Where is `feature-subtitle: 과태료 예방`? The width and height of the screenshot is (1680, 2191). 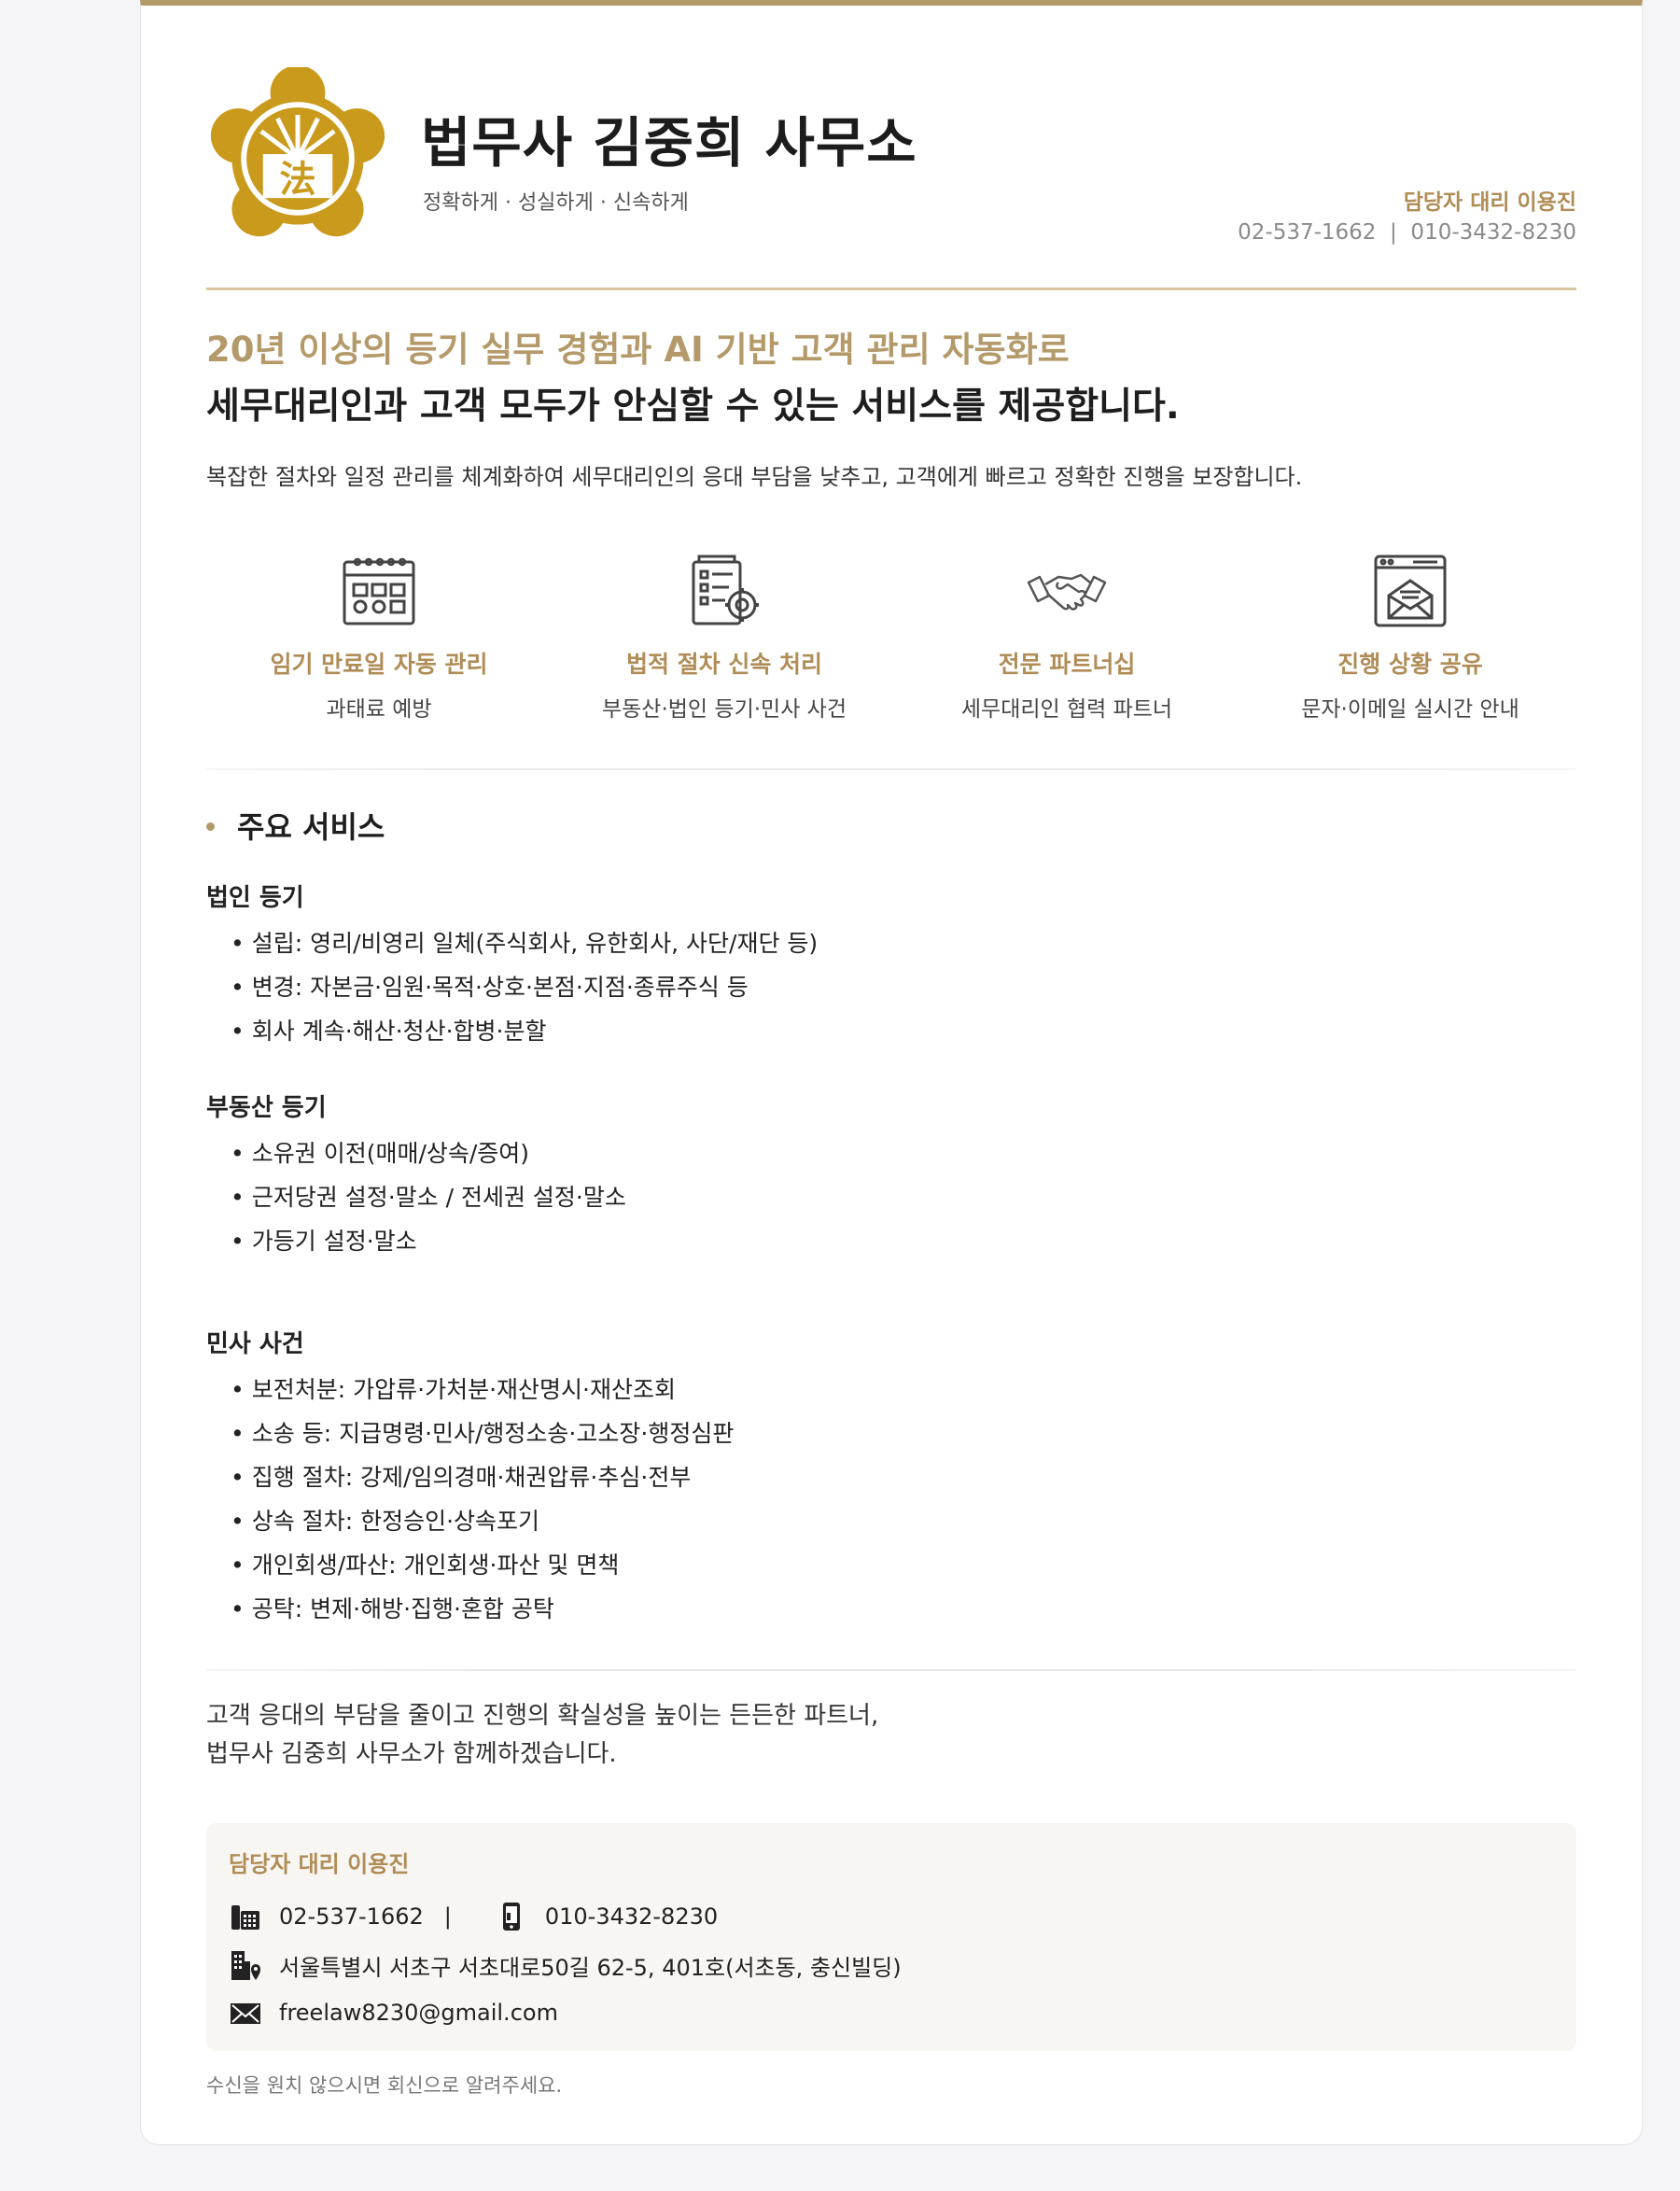 feature-subtitle: 과태료 예방 is located at coordinates (379, 710).